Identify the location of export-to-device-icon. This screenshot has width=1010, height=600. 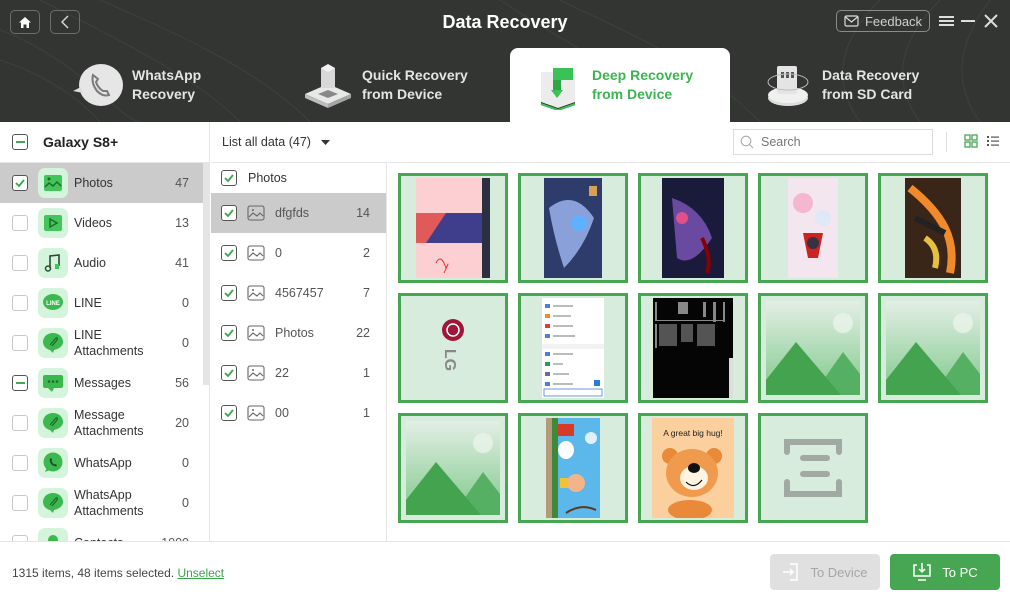
(791, 572).